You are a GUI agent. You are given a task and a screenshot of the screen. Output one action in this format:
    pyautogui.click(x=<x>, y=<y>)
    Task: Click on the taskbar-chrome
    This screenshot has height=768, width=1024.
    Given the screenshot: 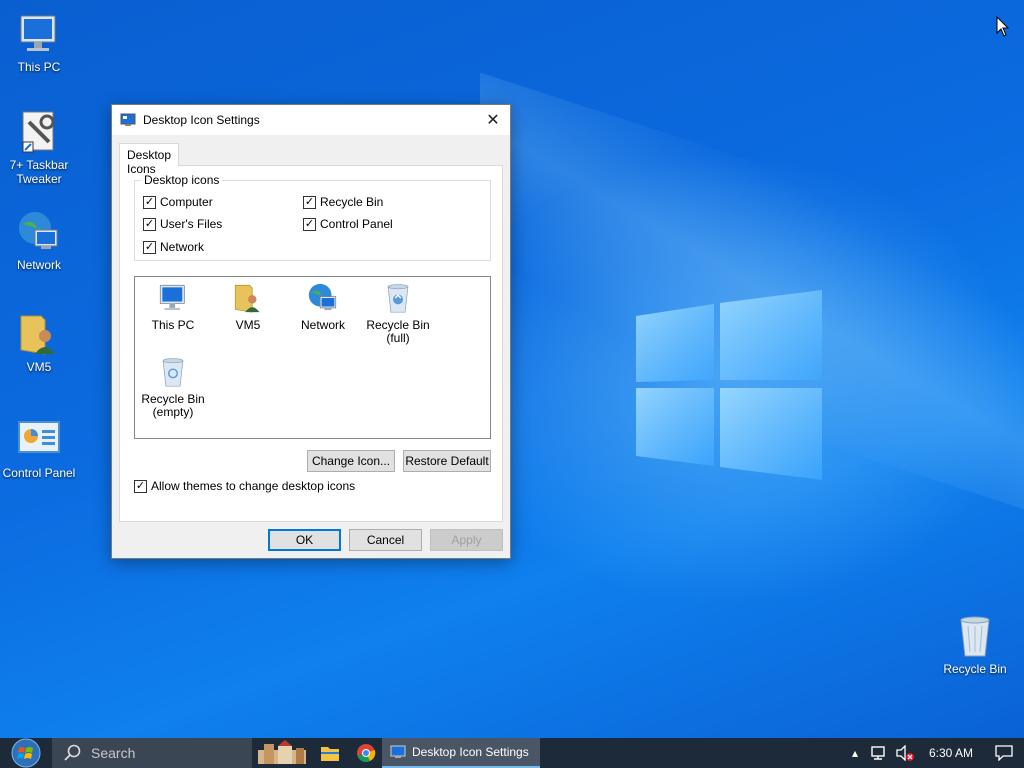 What is the action you would take?
    pyautogui.click(x=366, y=753)
    